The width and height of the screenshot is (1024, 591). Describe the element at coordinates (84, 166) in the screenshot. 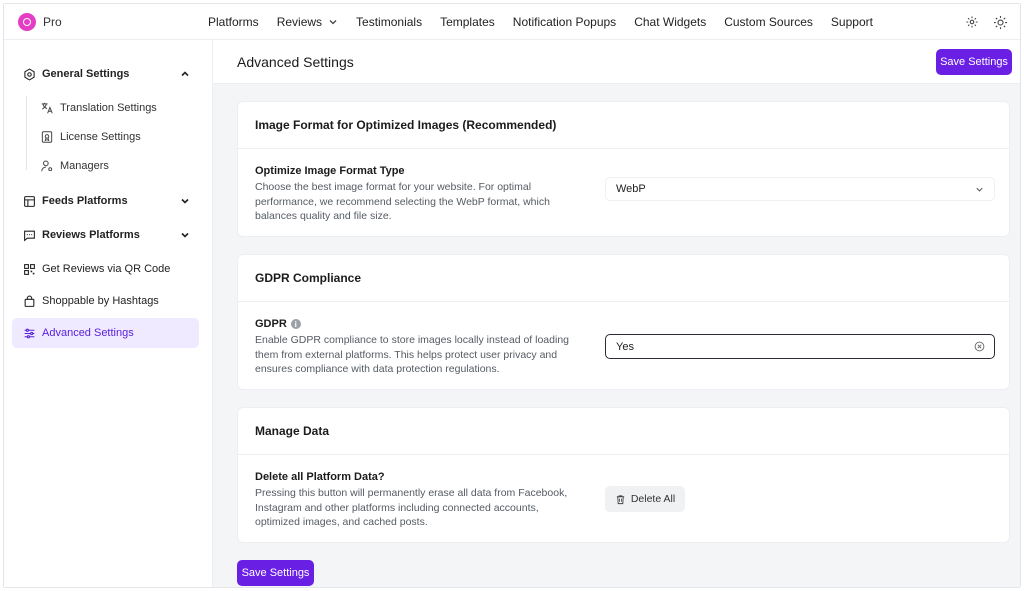

I see `sidebar-subitem-label: Managers` at that location.